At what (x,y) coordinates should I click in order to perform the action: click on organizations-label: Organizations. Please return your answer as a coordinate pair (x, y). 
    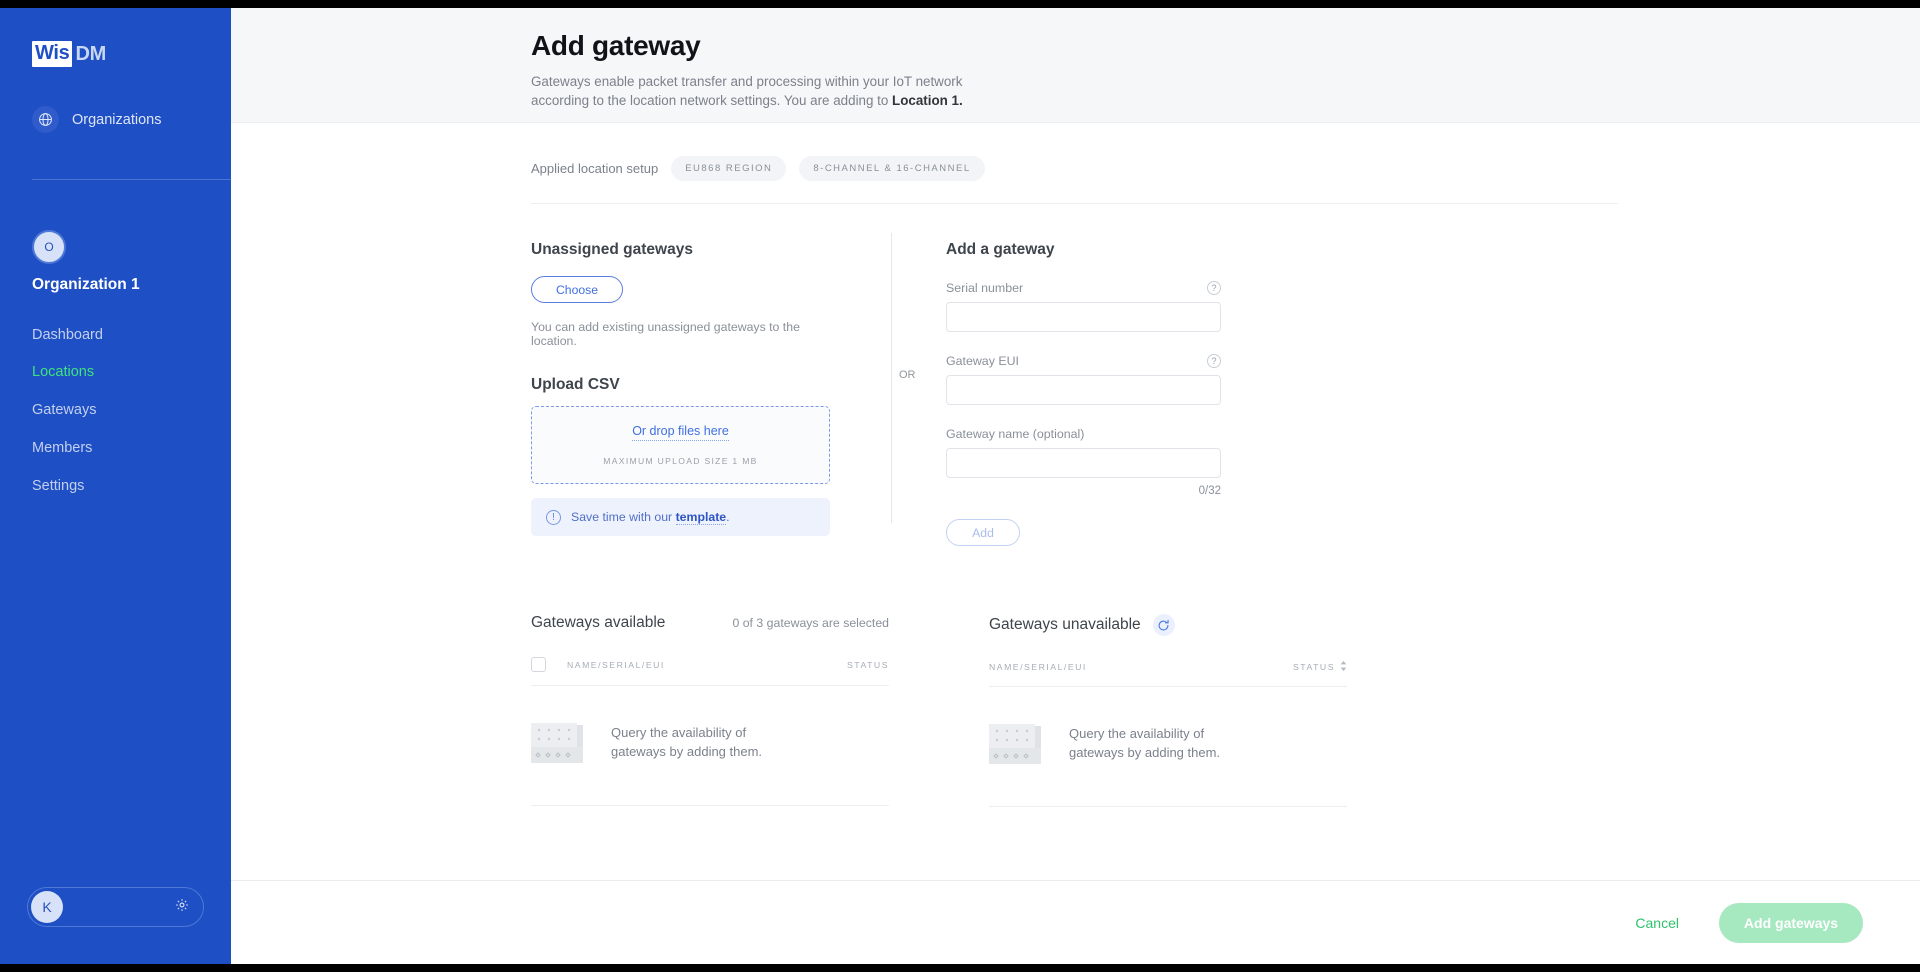
    Looking at the image, I should click on (117, 119).